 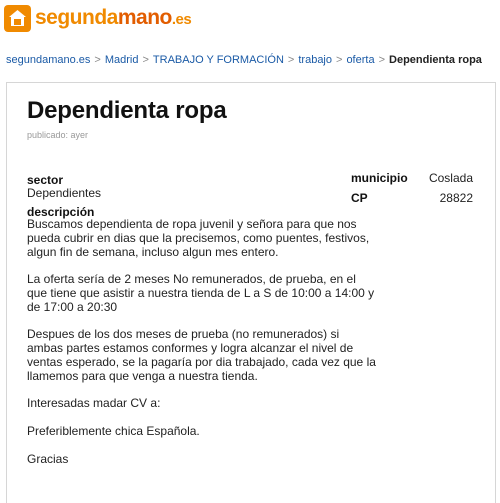 What do you see at coordinates (48, 458) in the screenshot?
I see `description-paragraph: Gracias` at bounding box center [48, 458].